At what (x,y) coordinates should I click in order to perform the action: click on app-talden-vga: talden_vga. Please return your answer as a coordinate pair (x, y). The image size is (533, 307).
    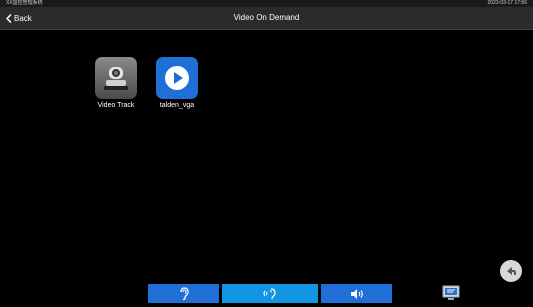
    Looking at the image, I should click on (177, 83).